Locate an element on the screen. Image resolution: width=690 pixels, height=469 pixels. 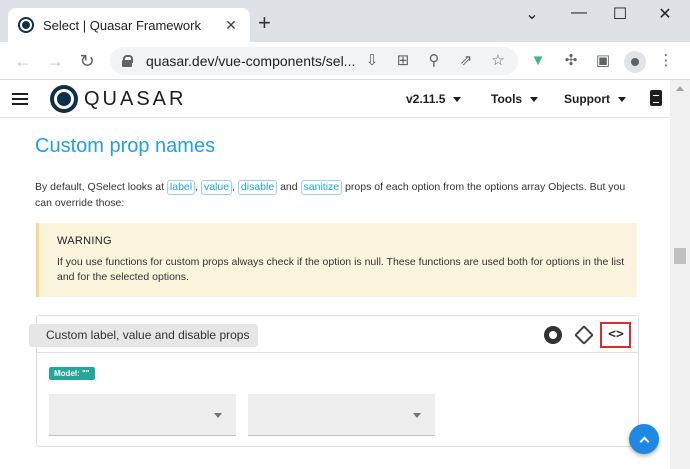
page-scrollbar is located at coordinates (680, 274).